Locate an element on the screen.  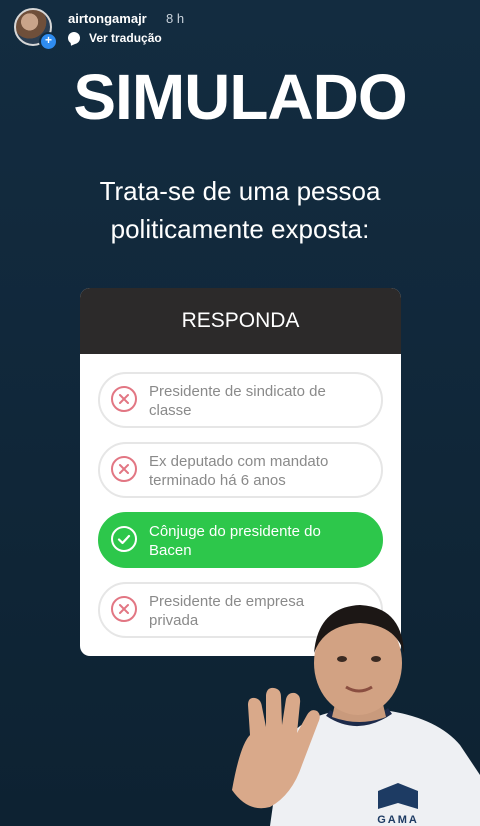
story-header: + airtongamajr 8 h Ver tradução is located at coordinates (240, 30).